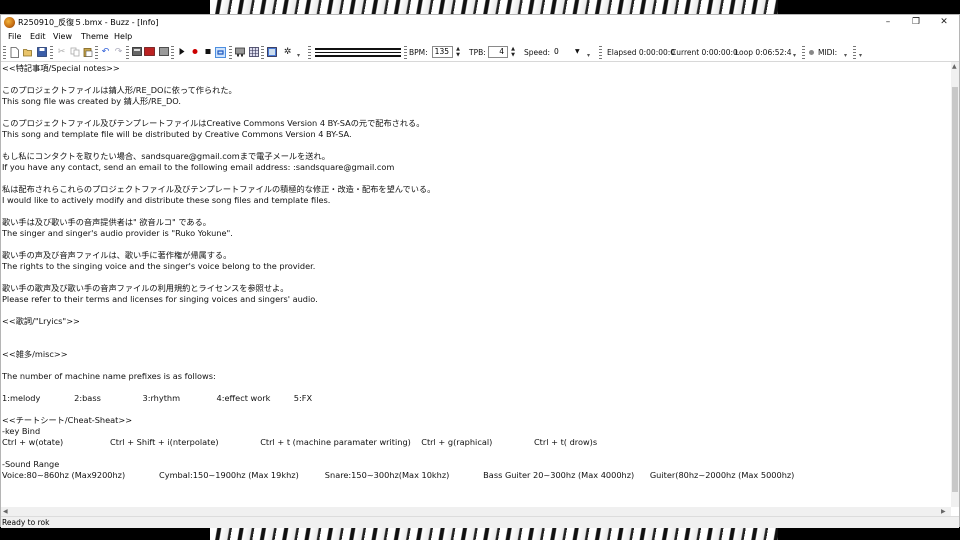 The height and width of the screenshot is (540, 960). I want to click on midi-label: MIDI:, so click(828, 52).